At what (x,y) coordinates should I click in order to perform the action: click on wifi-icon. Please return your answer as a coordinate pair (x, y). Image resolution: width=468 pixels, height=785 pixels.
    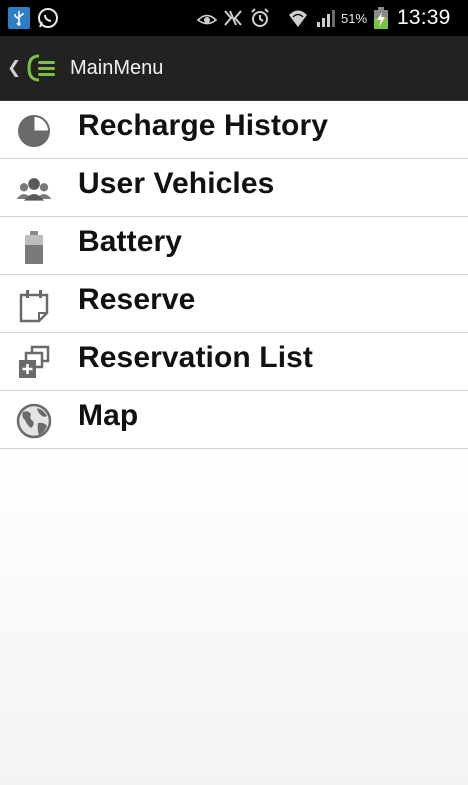
    Looking at the image, I should click on (298, 18).